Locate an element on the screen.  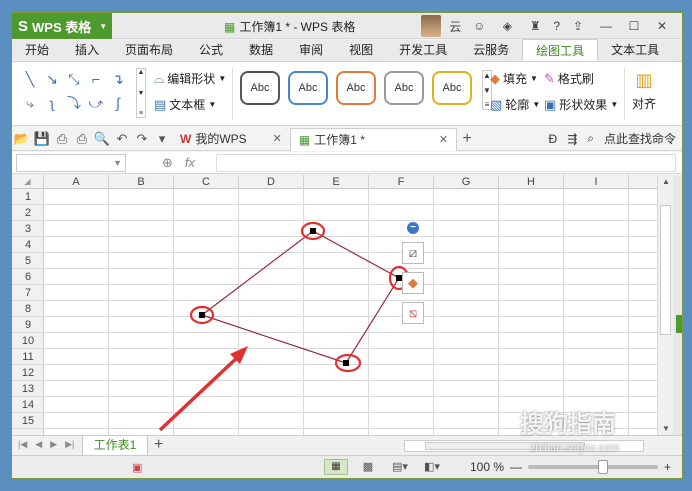
layout-view-icon: ▤▾ is located at coordinates (400, 467).